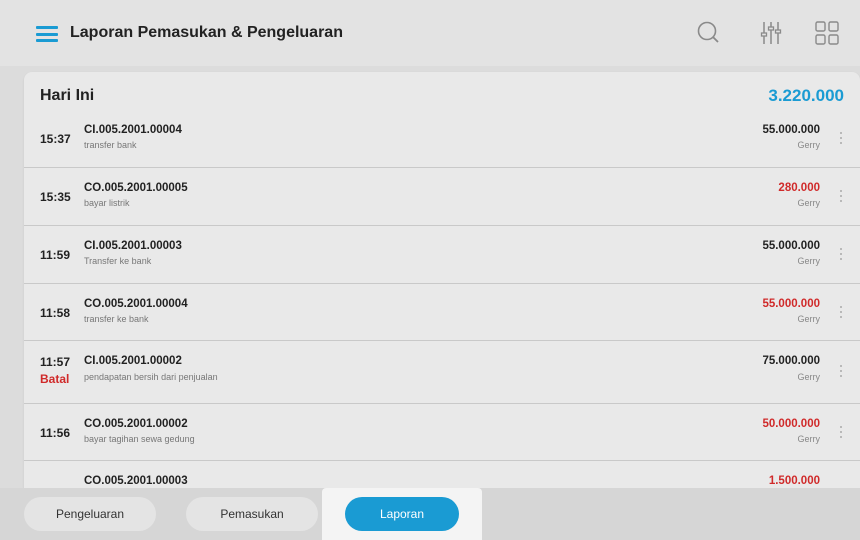 The height and width of the screenshot is (540, 860). I want to click on transaction-desc: bayar tagihan sewa gedung, so click(139, 439).